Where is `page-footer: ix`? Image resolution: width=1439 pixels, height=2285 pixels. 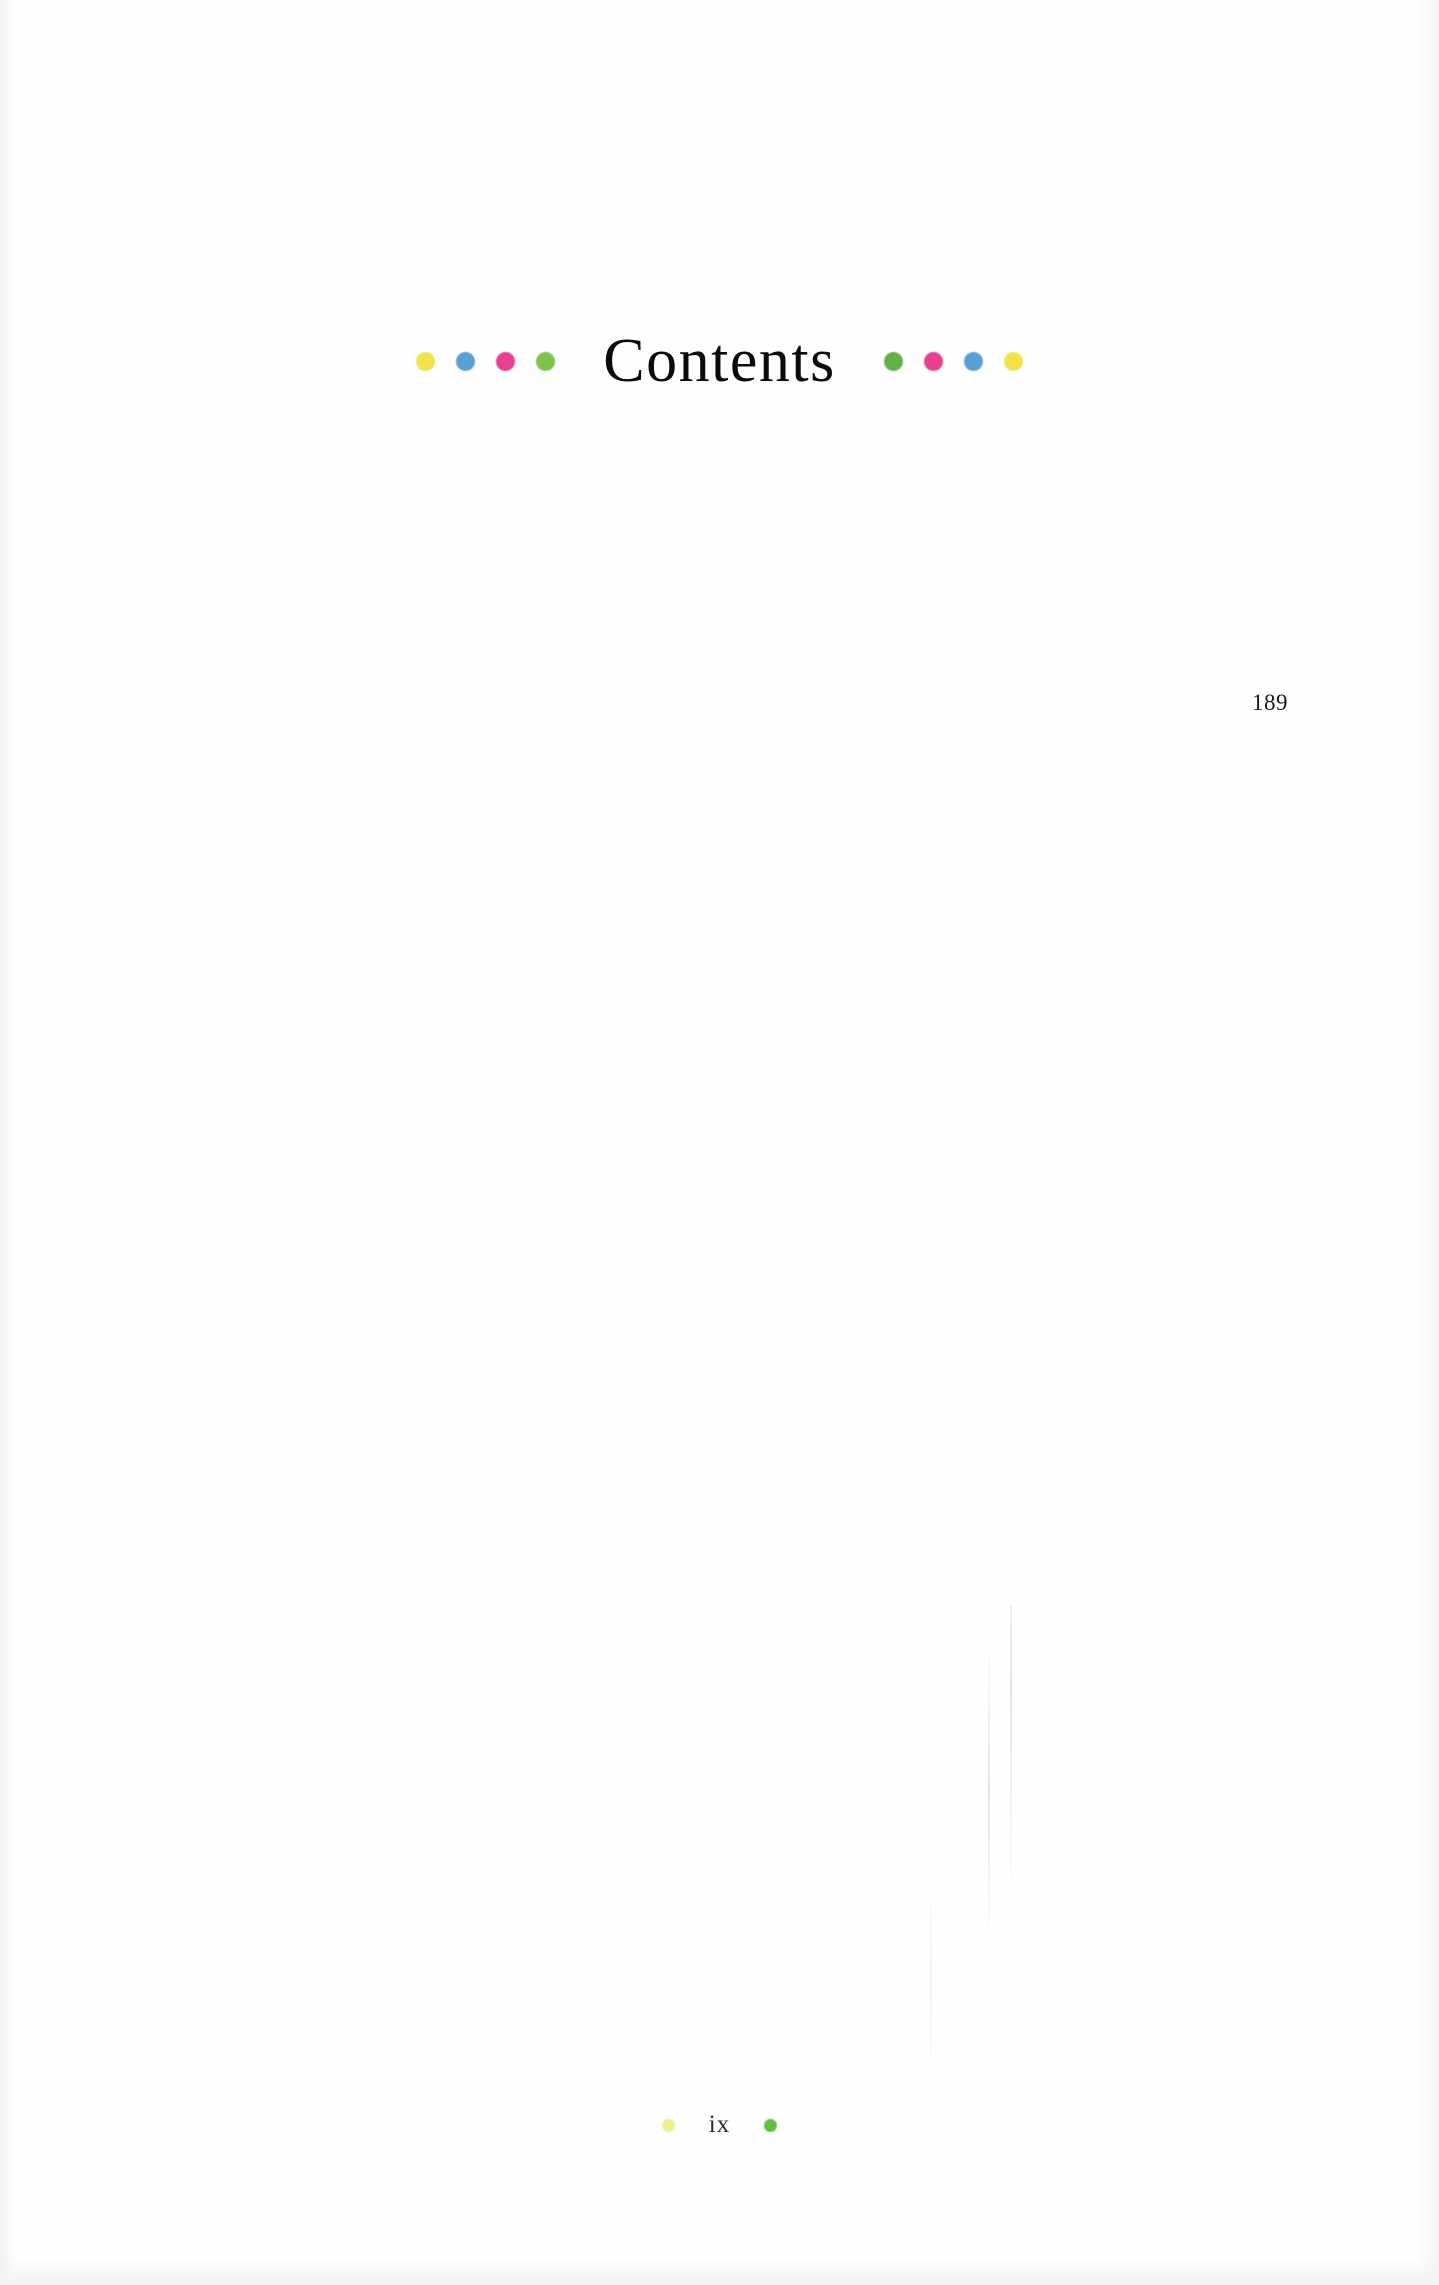 page-footer: ix is located at coordinates (719, 2125).